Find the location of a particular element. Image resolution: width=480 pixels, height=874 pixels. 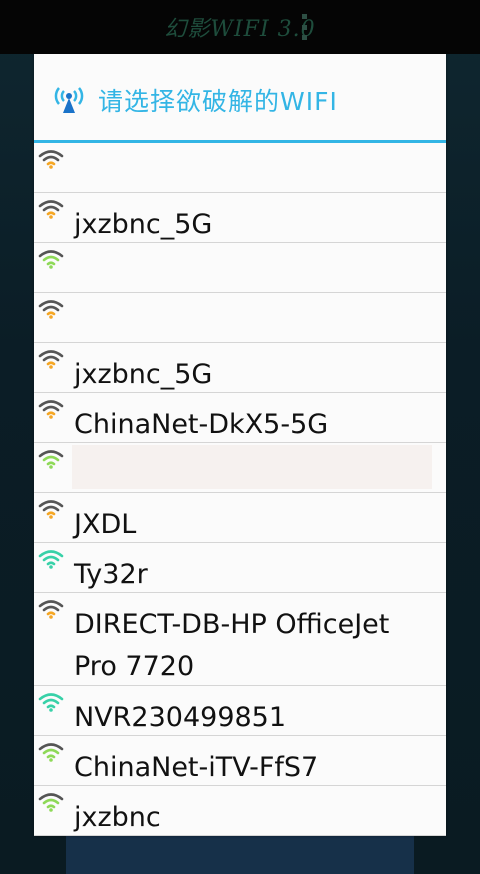

wifi-list-item: NVR230499851 is located at coordinates (240, 711).